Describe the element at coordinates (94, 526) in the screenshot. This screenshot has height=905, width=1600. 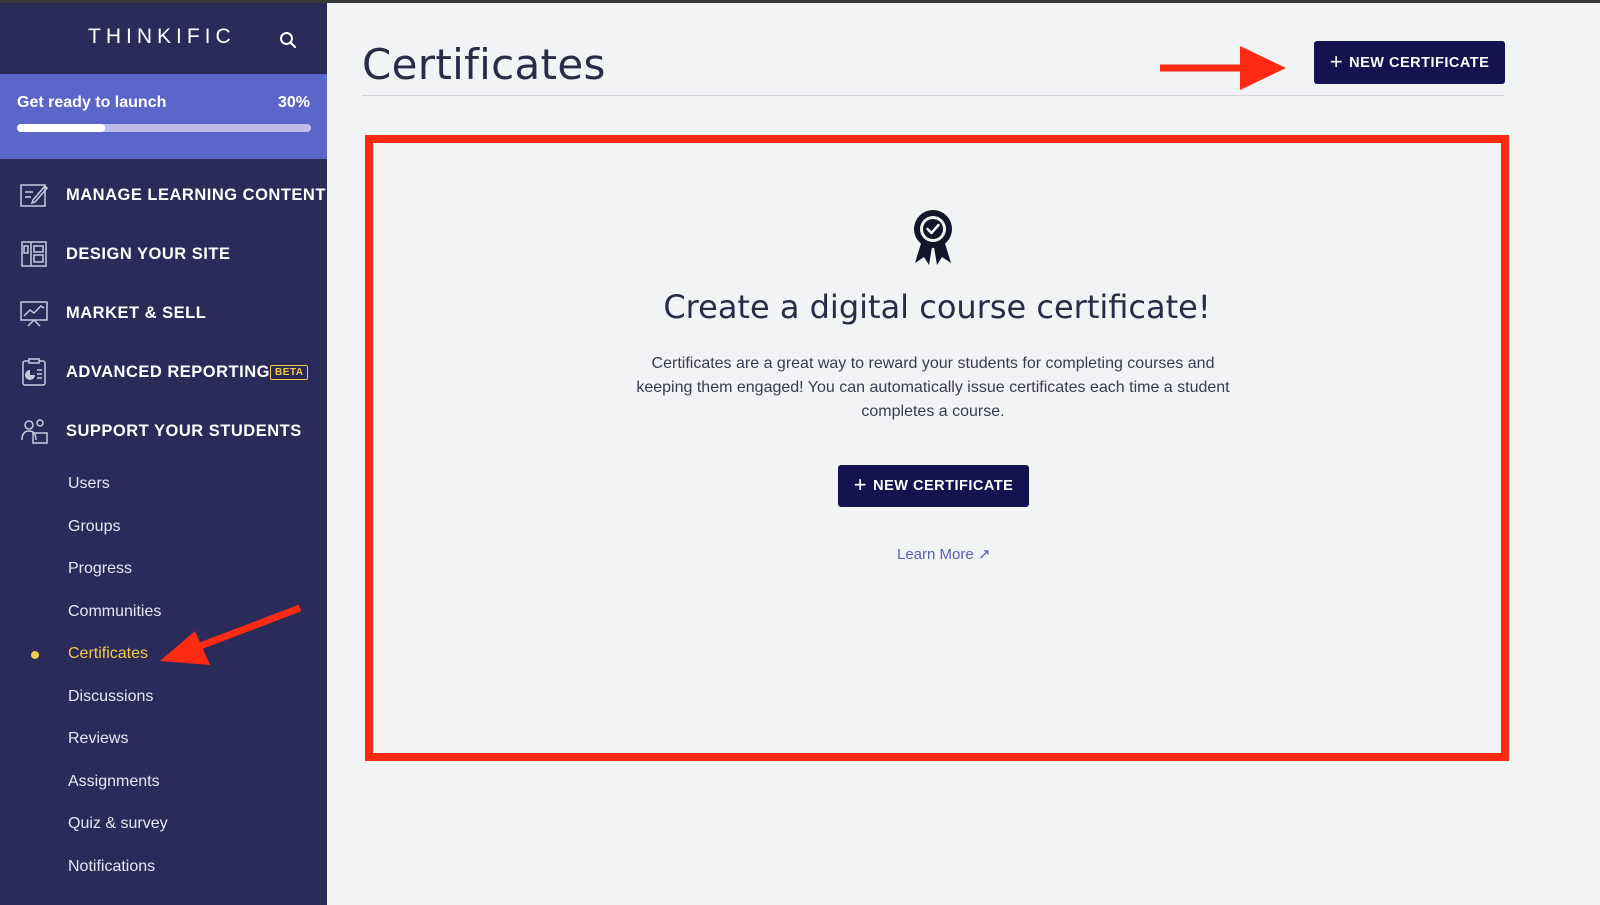
I see `subnav-label: Groups` at that location.